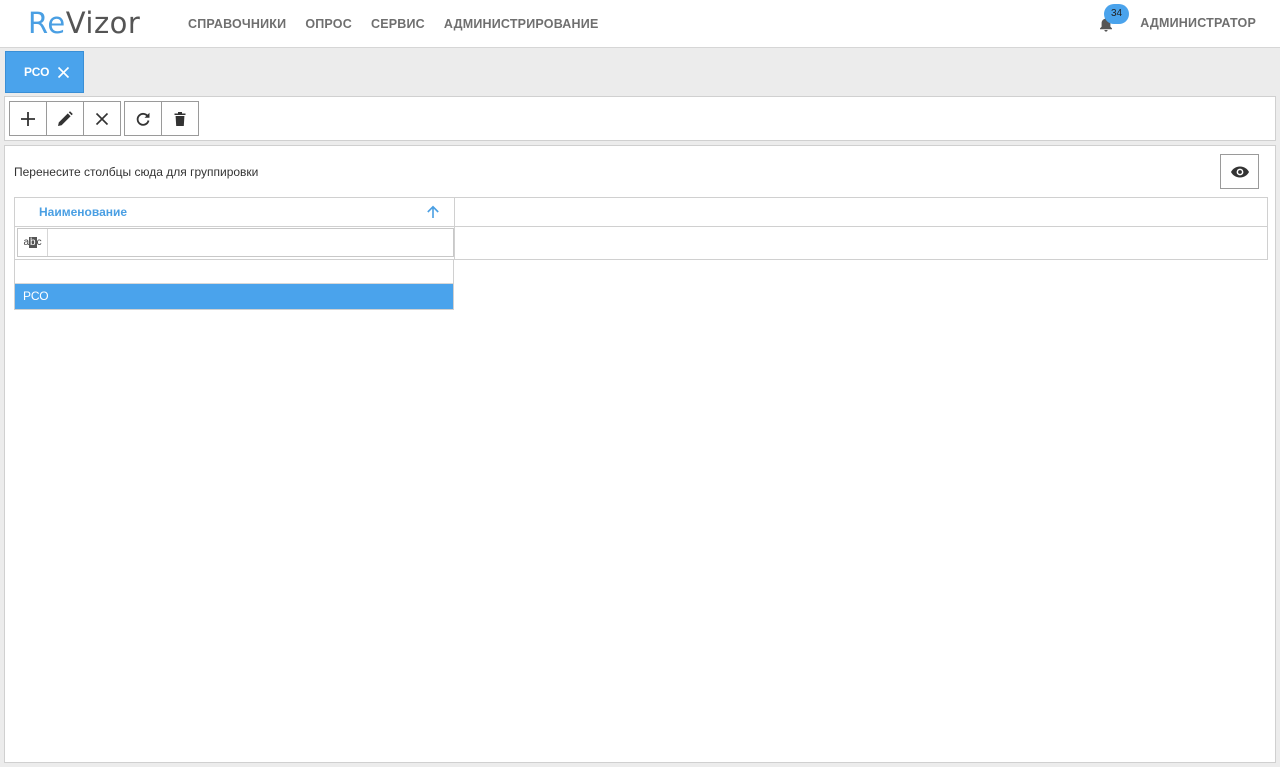  I want to click on filter-box: abc, so click(235, 242).